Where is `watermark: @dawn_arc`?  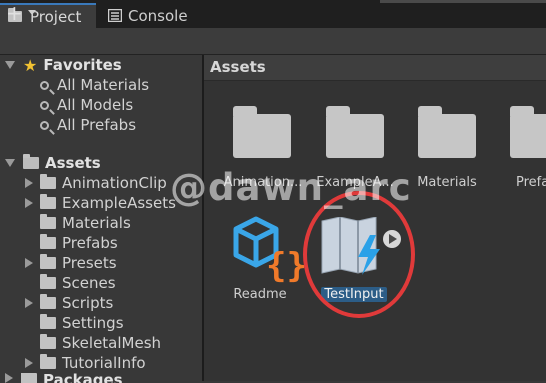 watermark: @dawn_arc is located at coordinates (291, 187).